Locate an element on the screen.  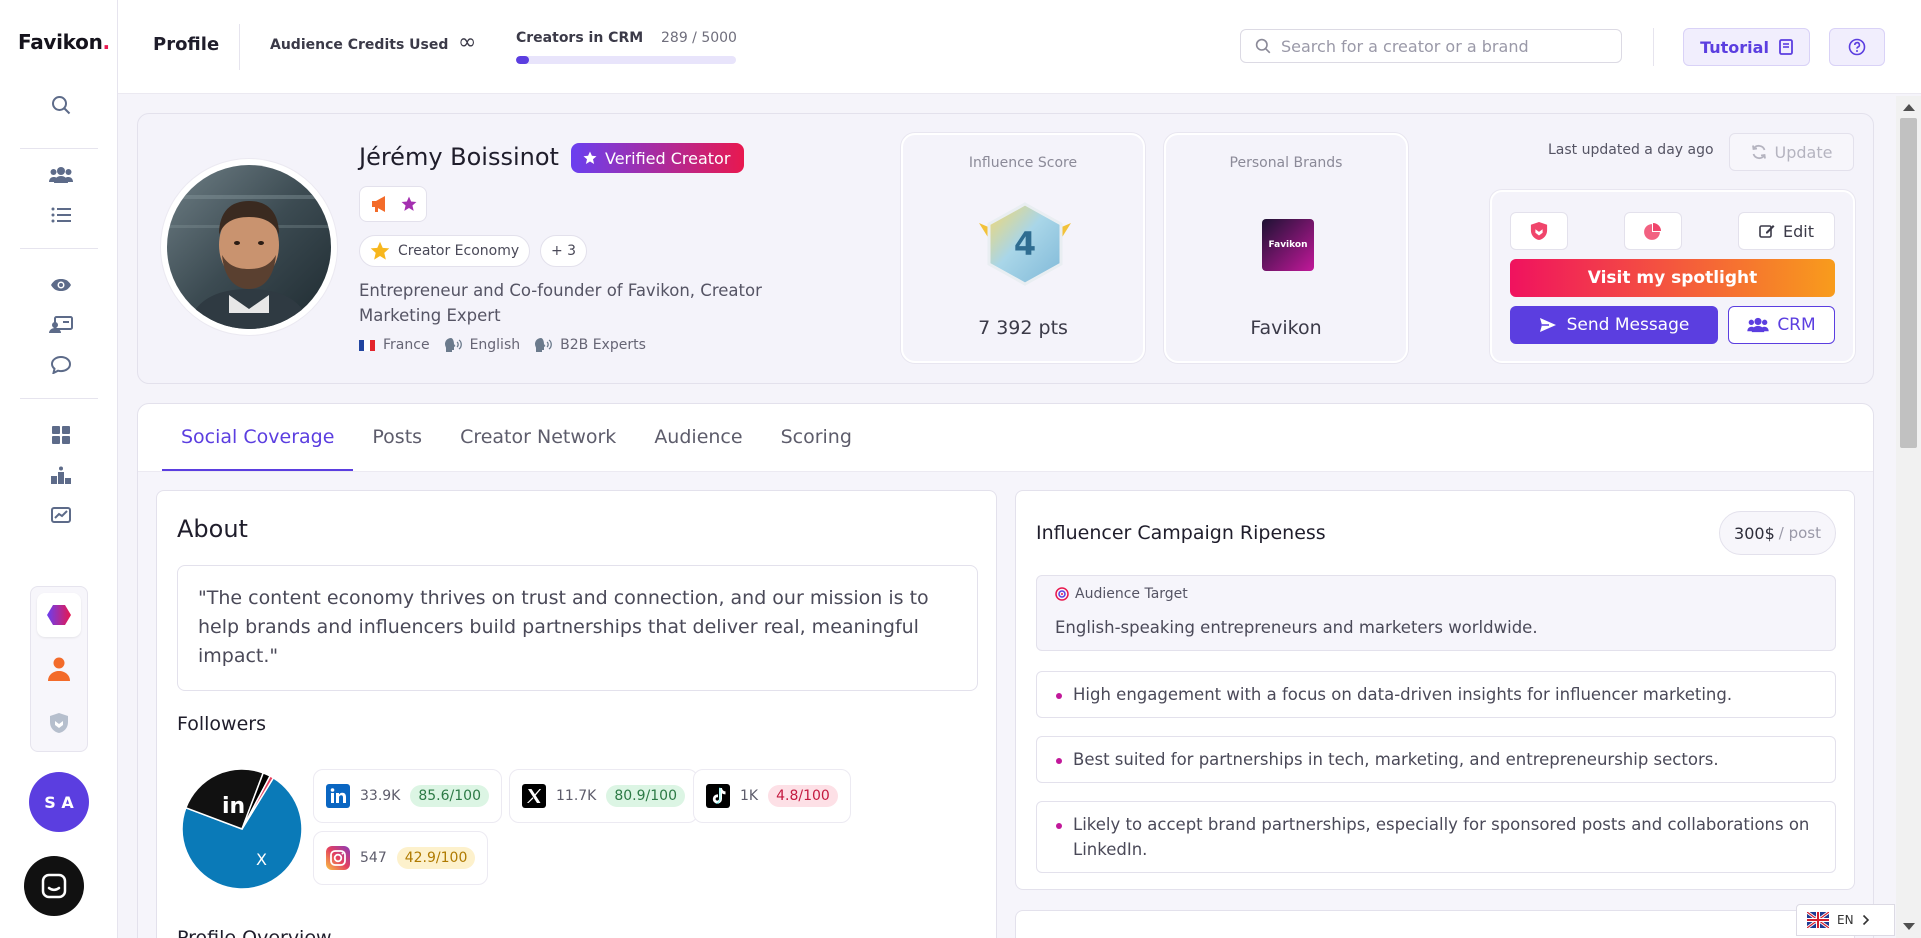
id-card-icon is located at coordinates (61, 325).